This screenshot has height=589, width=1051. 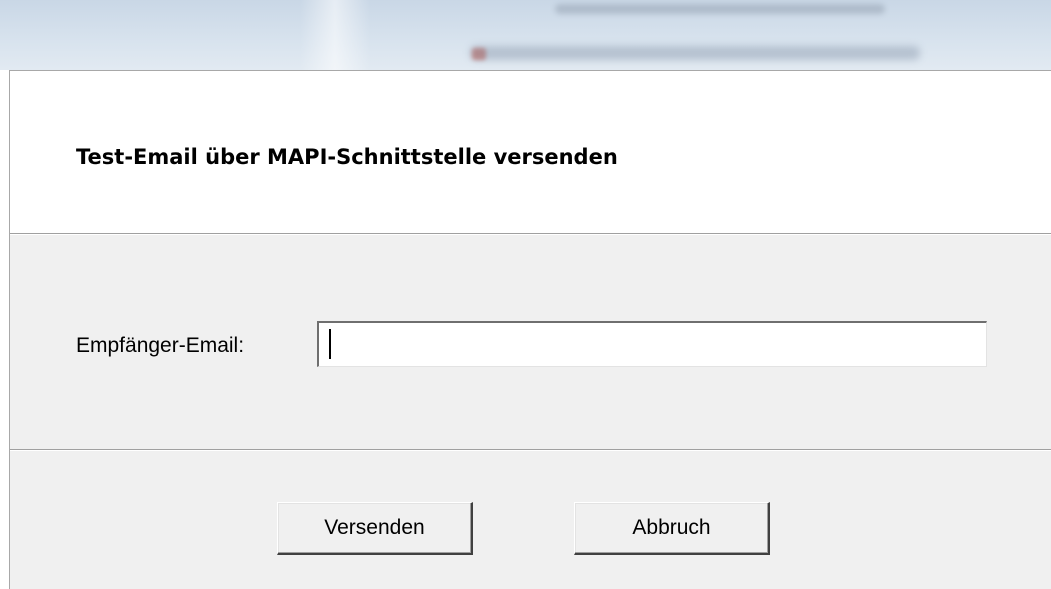 I want to click on text-caret, so click(x=330, y=344).